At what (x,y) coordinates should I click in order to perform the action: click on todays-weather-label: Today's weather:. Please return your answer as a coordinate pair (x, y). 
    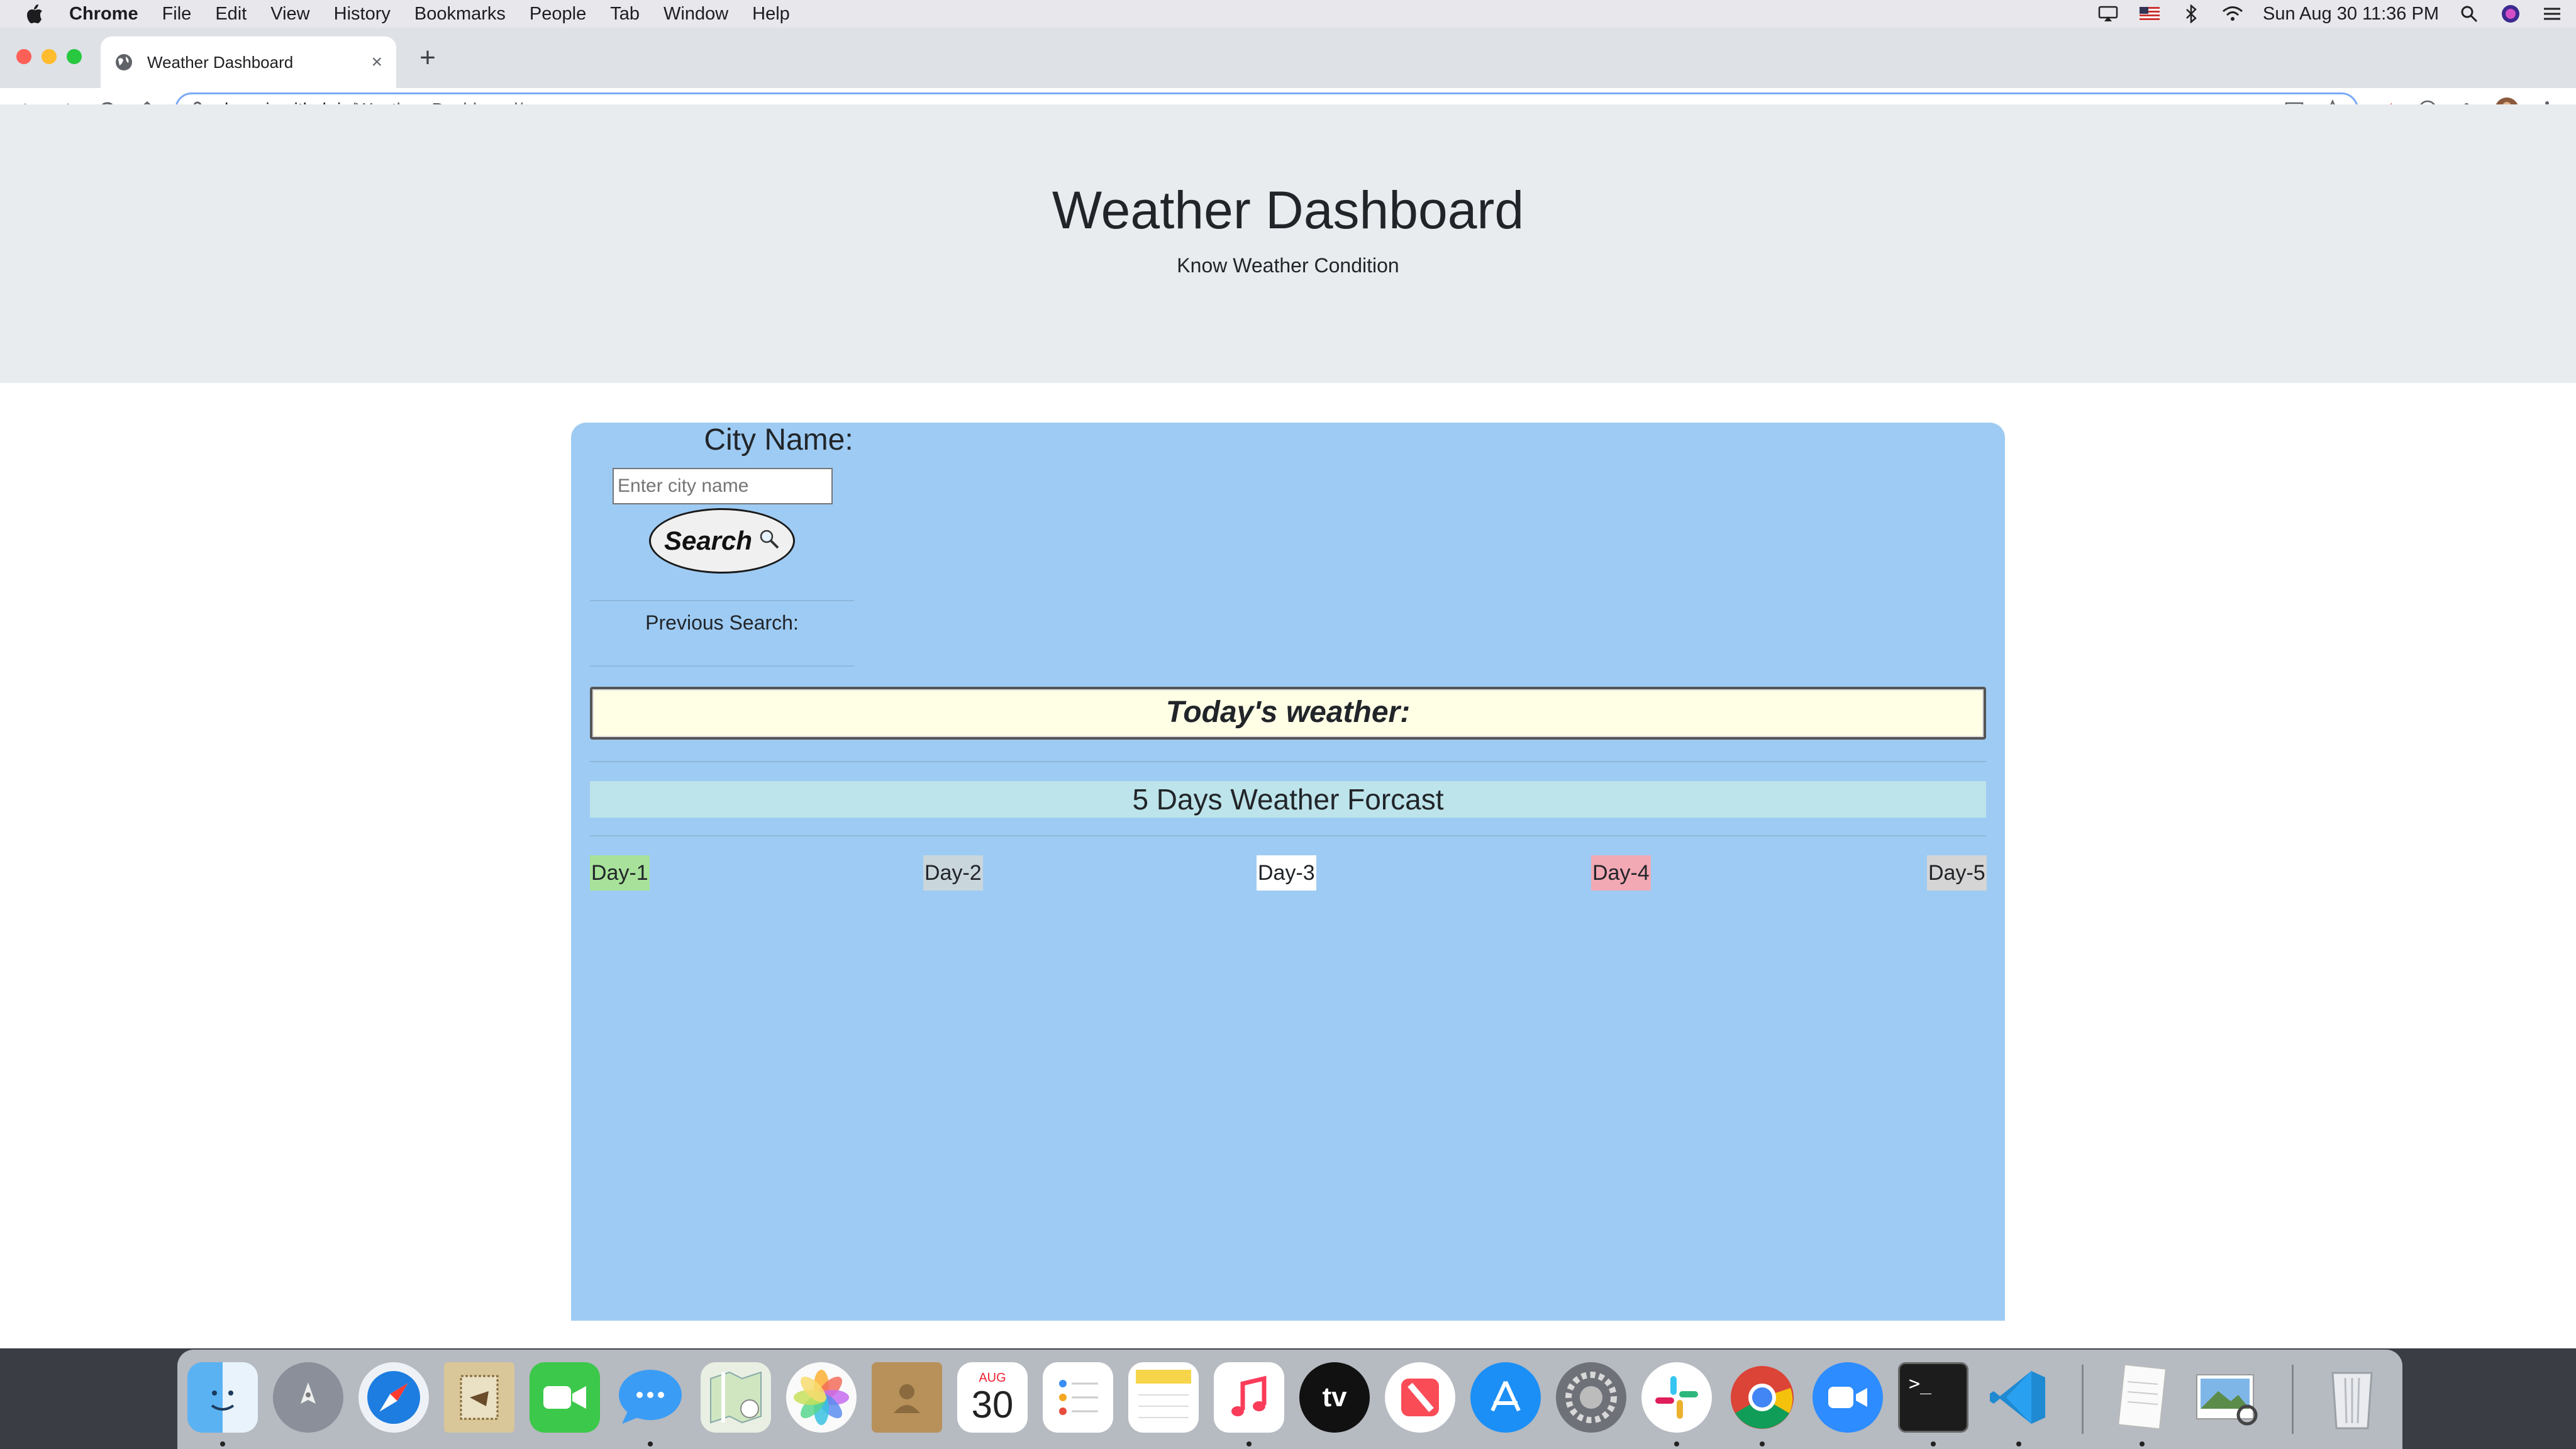
    Looking at the image, I should click on (1288, 712).